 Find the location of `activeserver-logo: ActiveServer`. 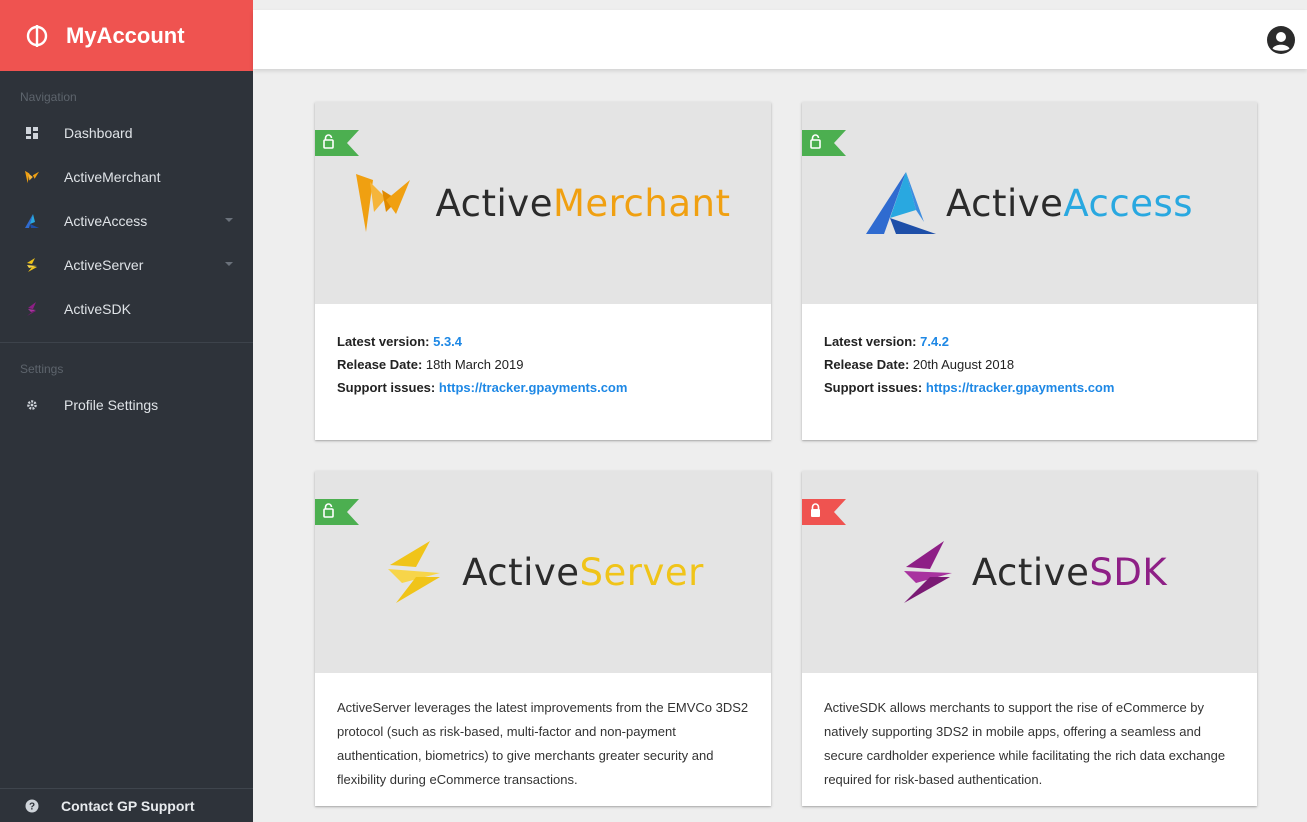

activeserver-logo: ActiveServer is located at coordinates (543, 572).